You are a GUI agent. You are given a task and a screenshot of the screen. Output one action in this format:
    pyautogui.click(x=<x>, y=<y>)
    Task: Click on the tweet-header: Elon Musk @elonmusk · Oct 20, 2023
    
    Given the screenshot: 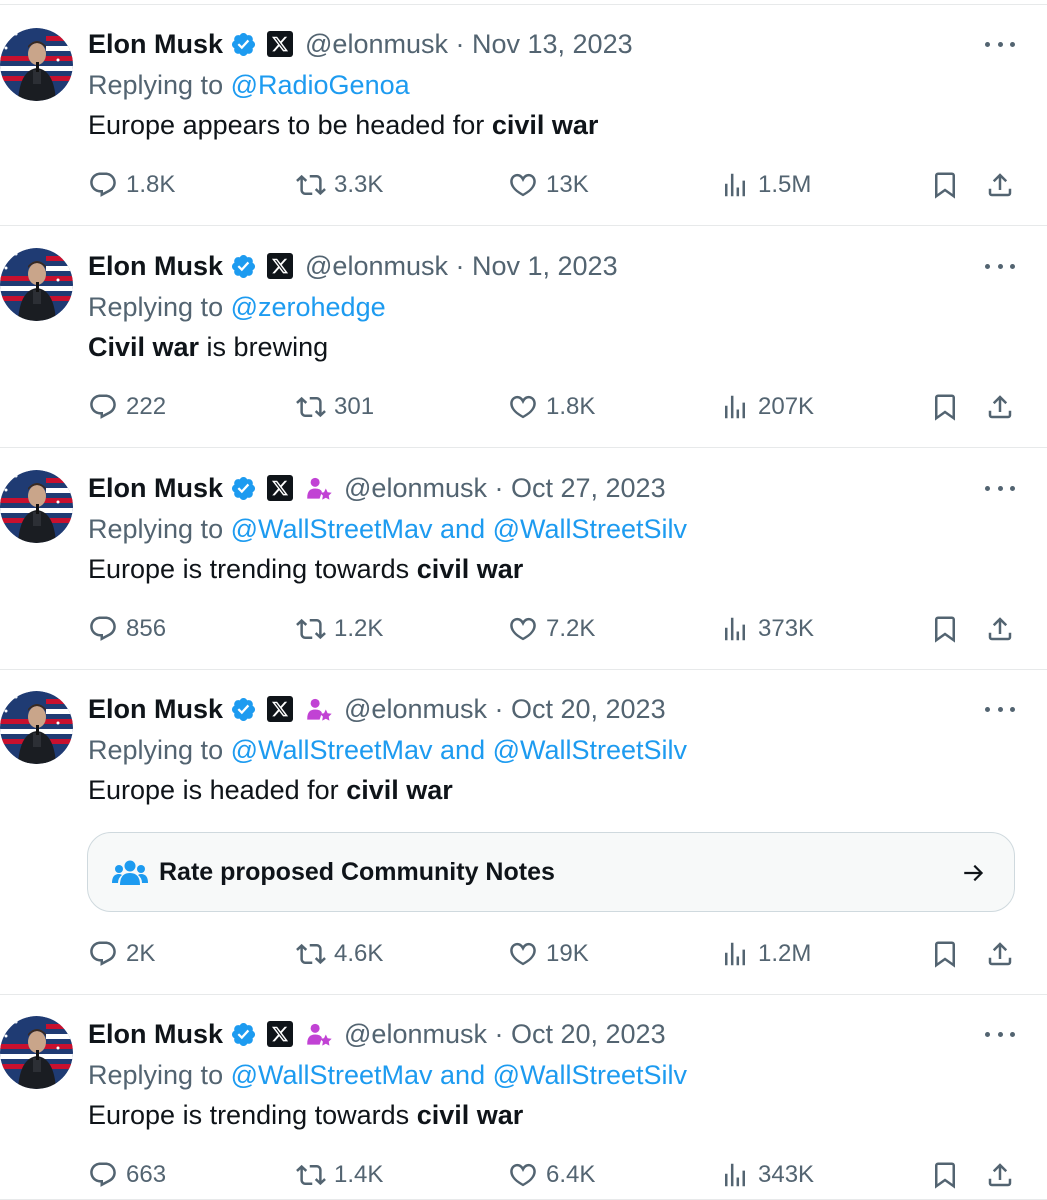 What is the action you would take?
    pyautogui.click(x=377, y=1034)
    